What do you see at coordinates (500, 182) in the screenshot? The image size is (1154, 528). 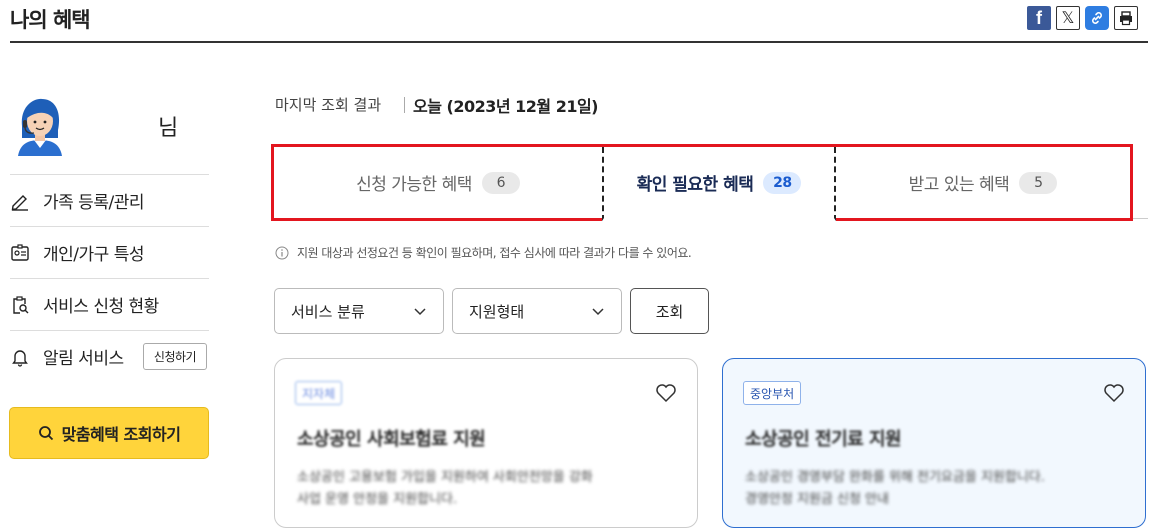 I see `tab-count-badge: 6` at bounding box center [500, 182].